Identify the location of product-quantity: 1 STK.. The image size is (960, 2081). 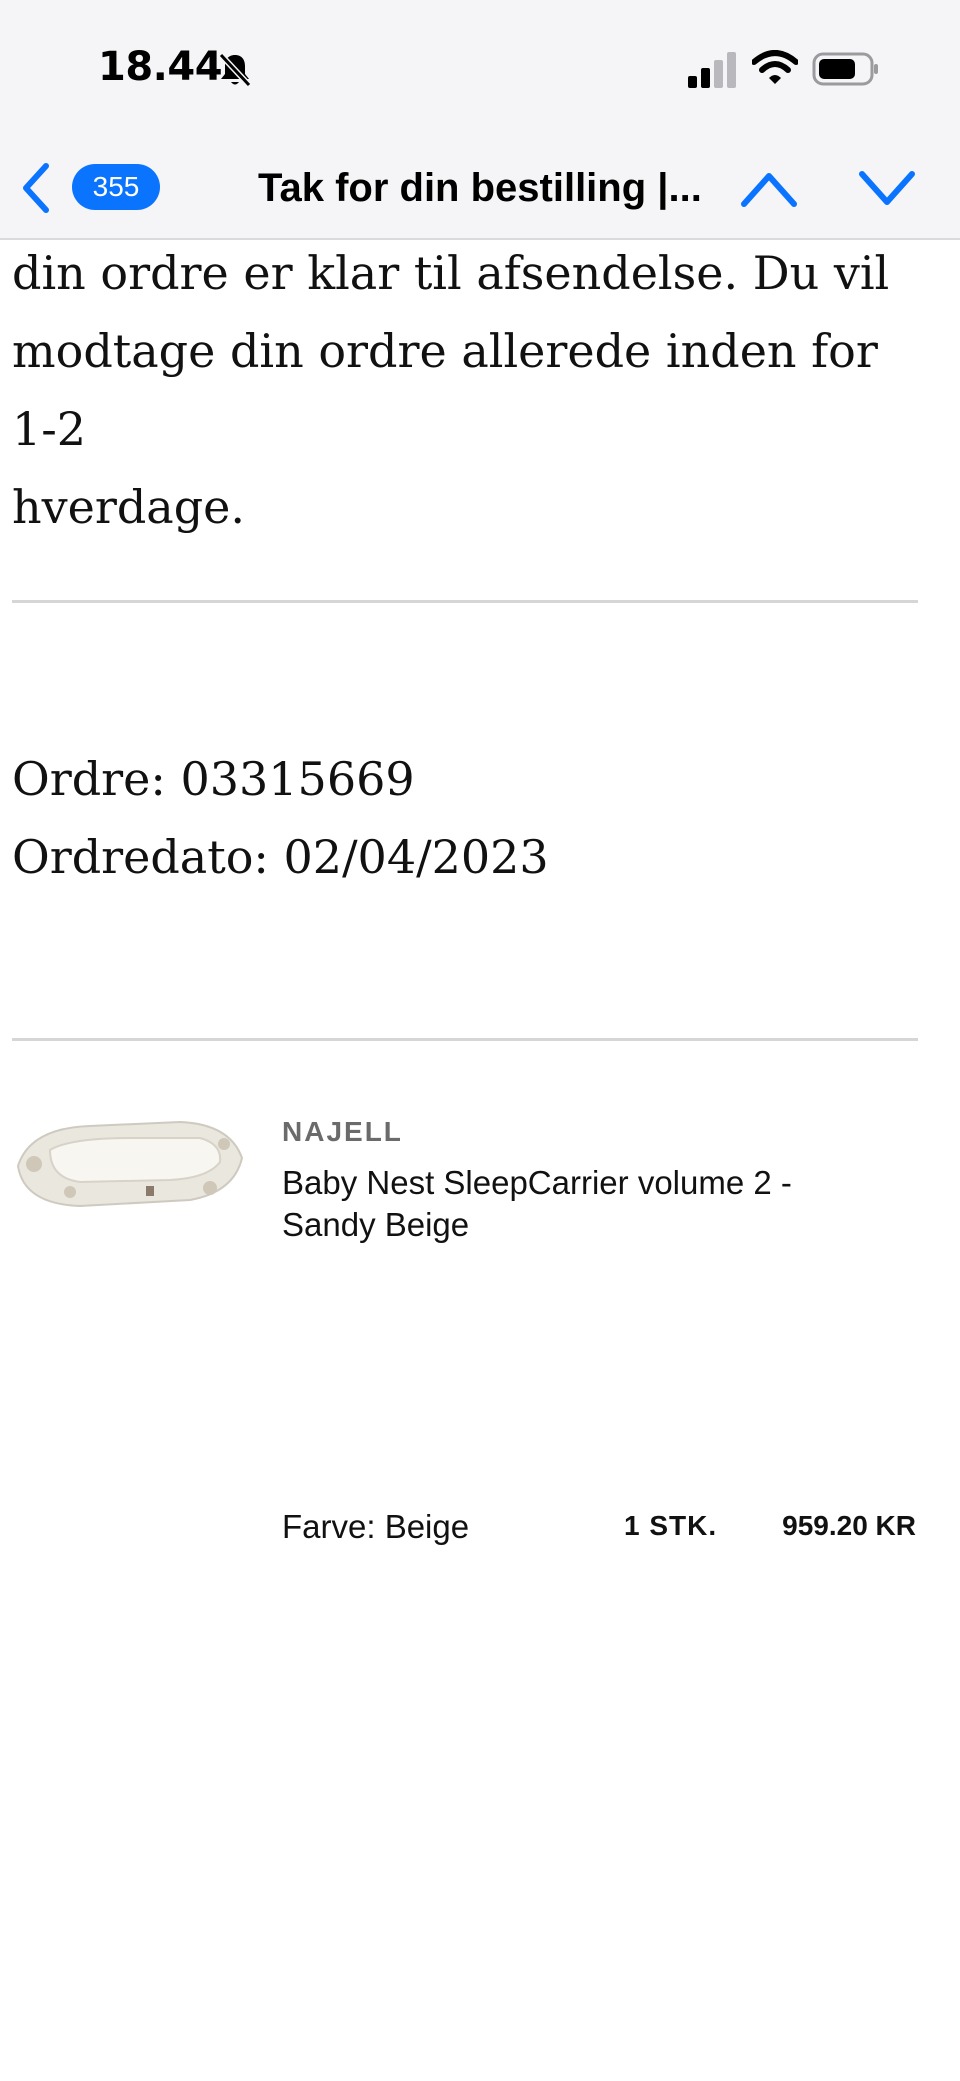
(671, 1525).